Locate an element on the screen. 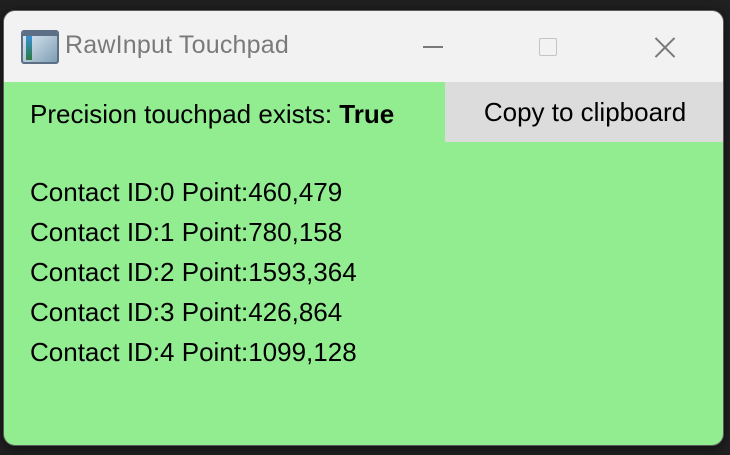 This screenshot has height=455, width=730. contact-item: Contact ID:4 Point:1099,128 is located at coordinates (193, 352).